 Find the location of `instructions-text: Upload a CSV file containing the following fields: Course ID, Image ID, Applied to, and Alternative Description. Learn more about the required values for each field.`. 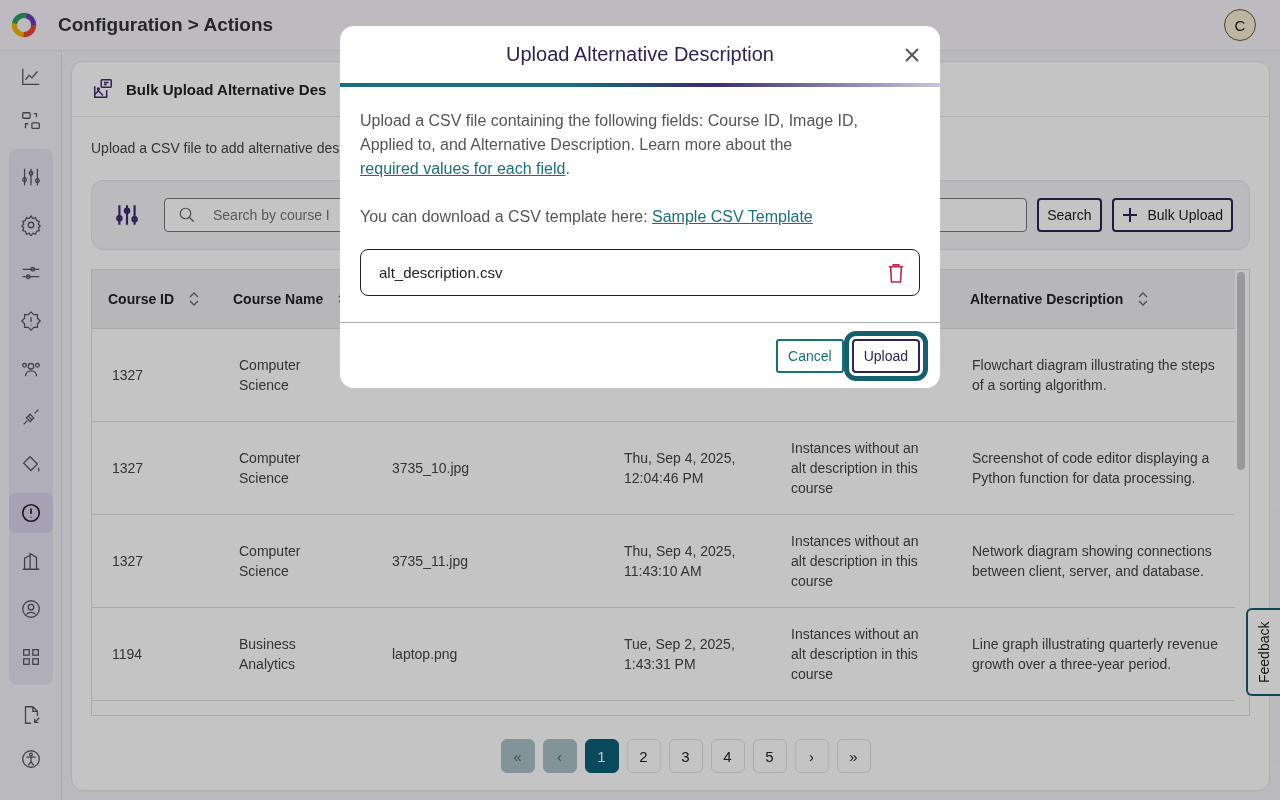

instructions-text: Upload a CSV file containing the following fields: Course ID, Image ID, Applied to, and Alternative Description. Learn more about the required values for each field. is located at coordinates (610, 145).